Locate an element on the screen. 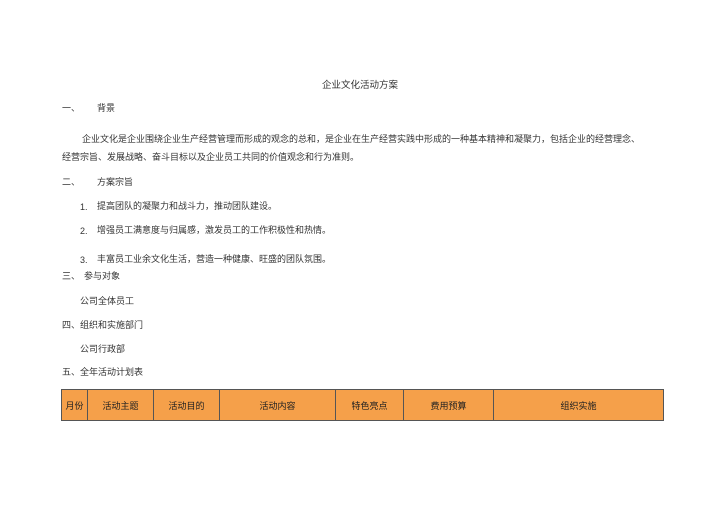 Image resolution: width=720 pixels, height=509 pixels. activity-plan-table: 月份 活动主题 活动目的 活动内容 特色亮点 费用预算 组织实施 is located at coordinates (362, 405).